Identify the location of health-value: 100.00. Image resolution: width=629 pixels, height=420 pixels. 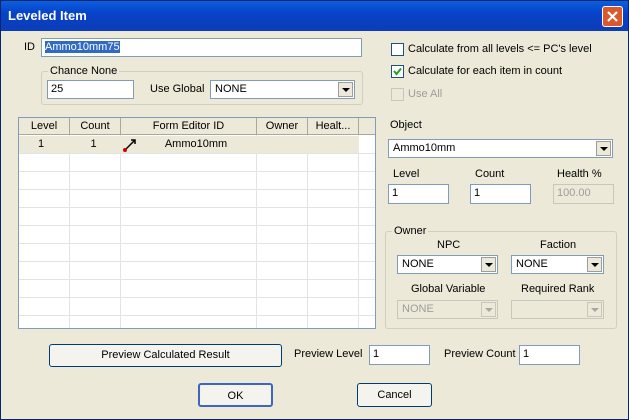
(574, 193).